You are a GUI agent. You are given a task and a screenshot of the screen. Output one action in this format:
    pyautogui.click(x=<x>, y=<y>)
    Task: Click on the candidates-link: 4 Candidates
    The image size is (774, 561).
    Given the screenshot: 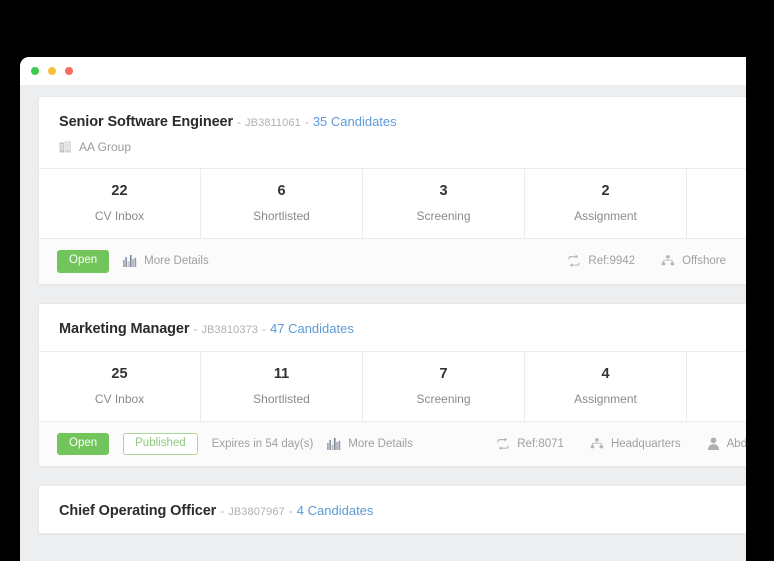 What is the action you would take?
    pyautogui.click(x=335, y=510)
    